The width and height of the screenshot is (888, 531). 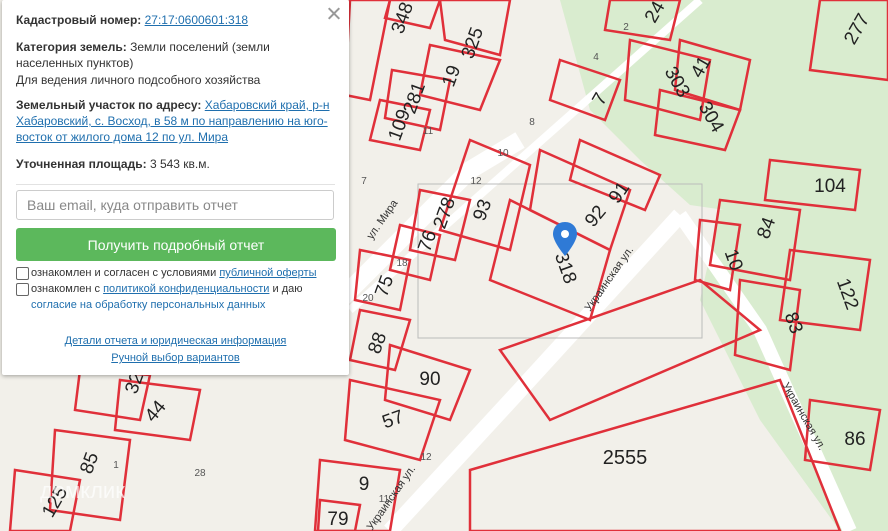 What do you see at coordinates (503, 153) in the screenshot?
I see `house-number: 10` at bounding box center [503, 153].